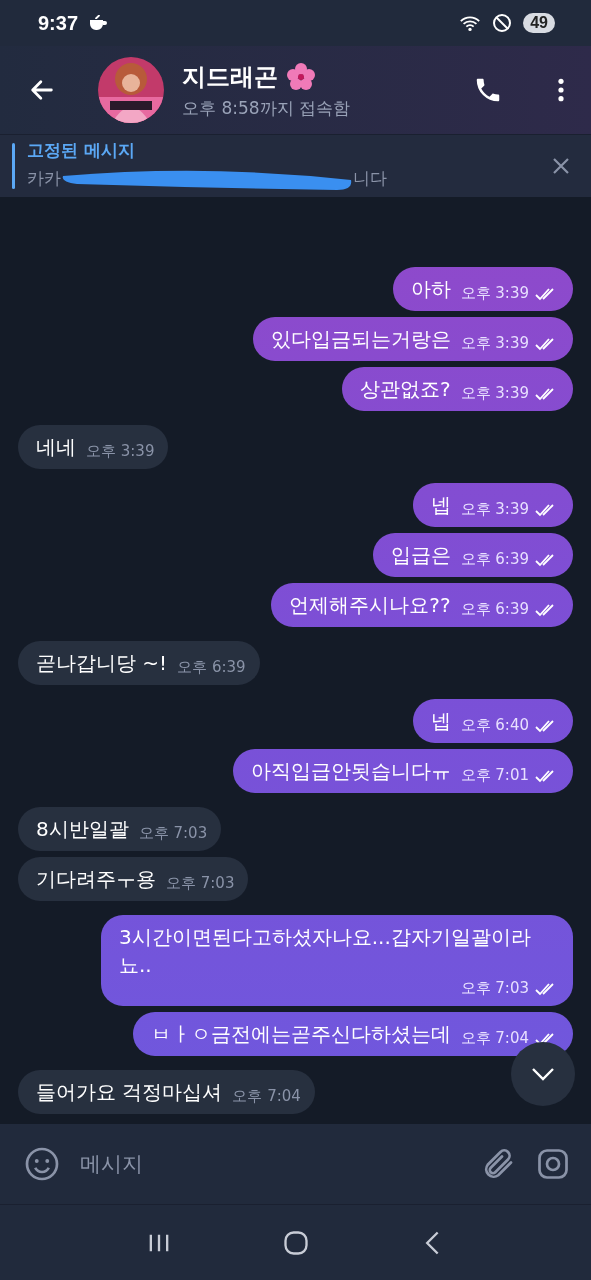 This screenshot has width=591, height=1280. I want to click on message-text: 입급은, so click(420, 555).